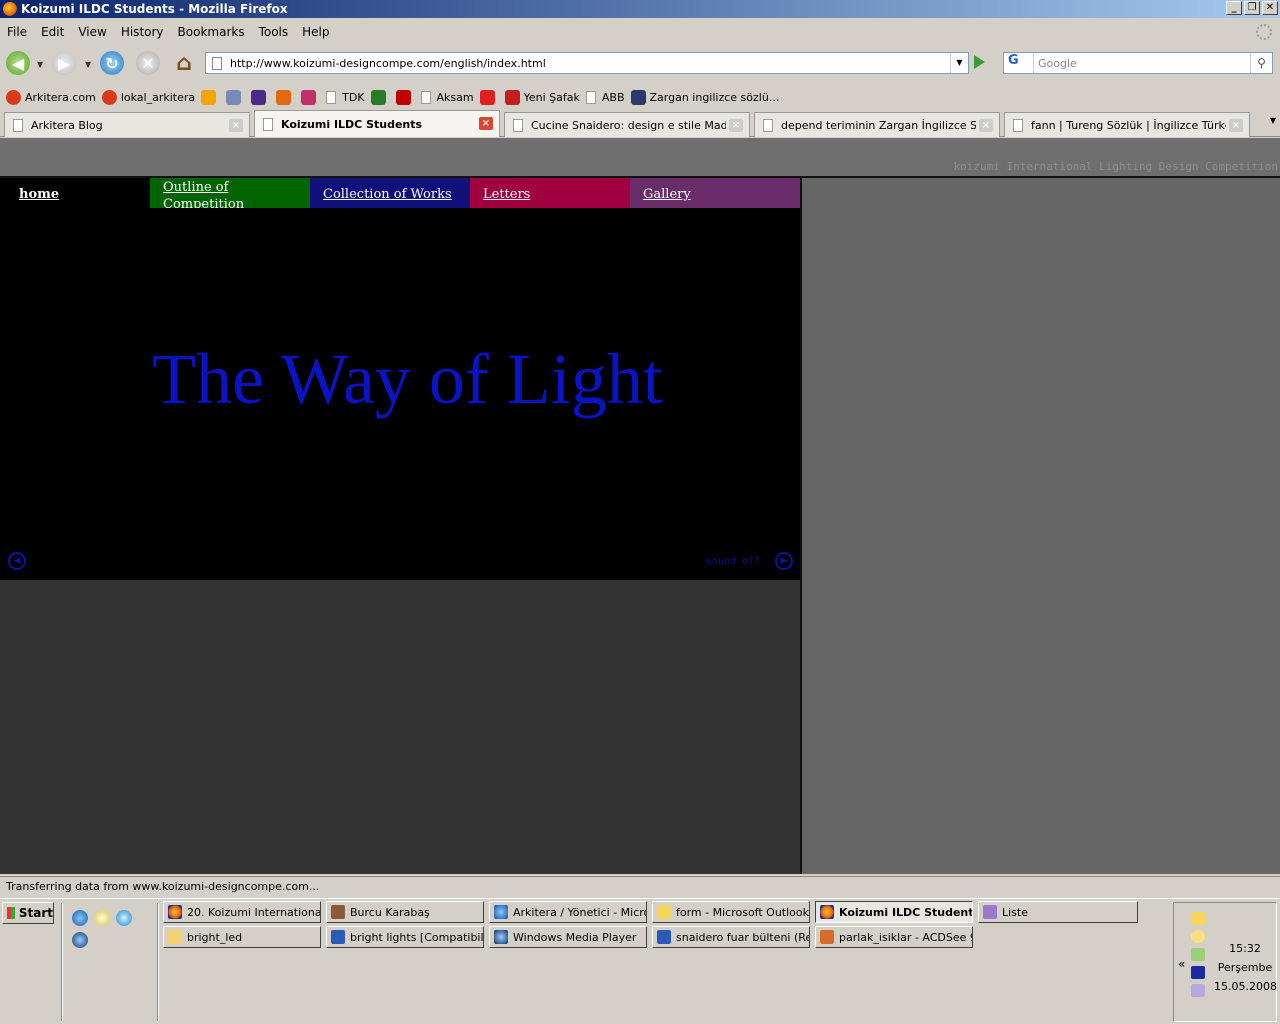 The height and width of the screenshot is (1024, 1280). Describe the element at coordinates (274, 32) in the screenshot. I see `menu-tools: Tools` at that location.